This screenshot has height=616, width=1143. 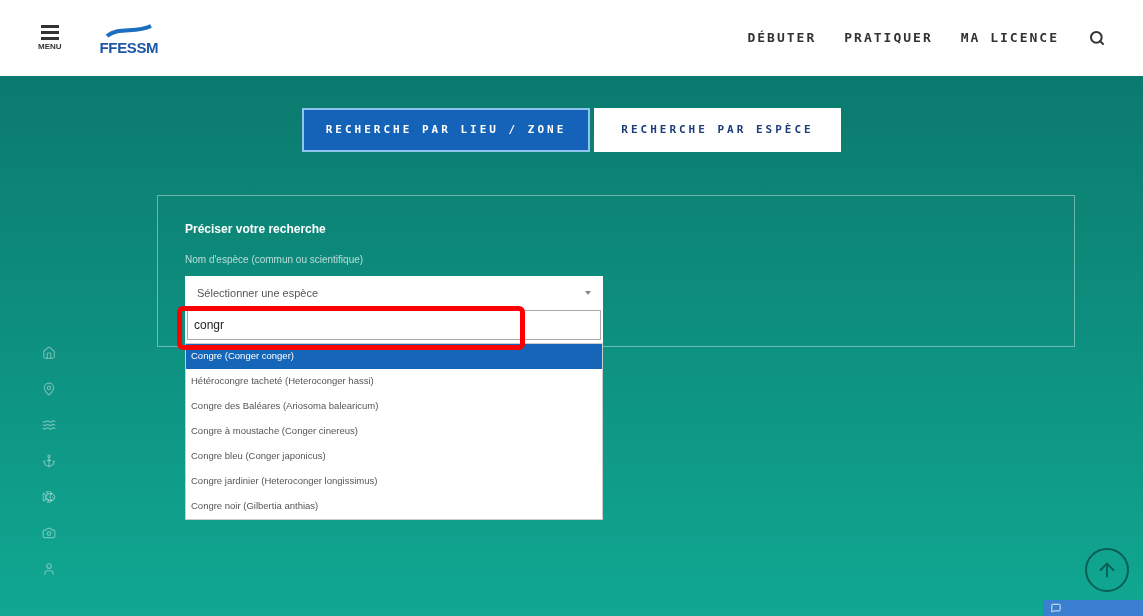 I want to click on search-input: congr, so click(x=394, y=325).